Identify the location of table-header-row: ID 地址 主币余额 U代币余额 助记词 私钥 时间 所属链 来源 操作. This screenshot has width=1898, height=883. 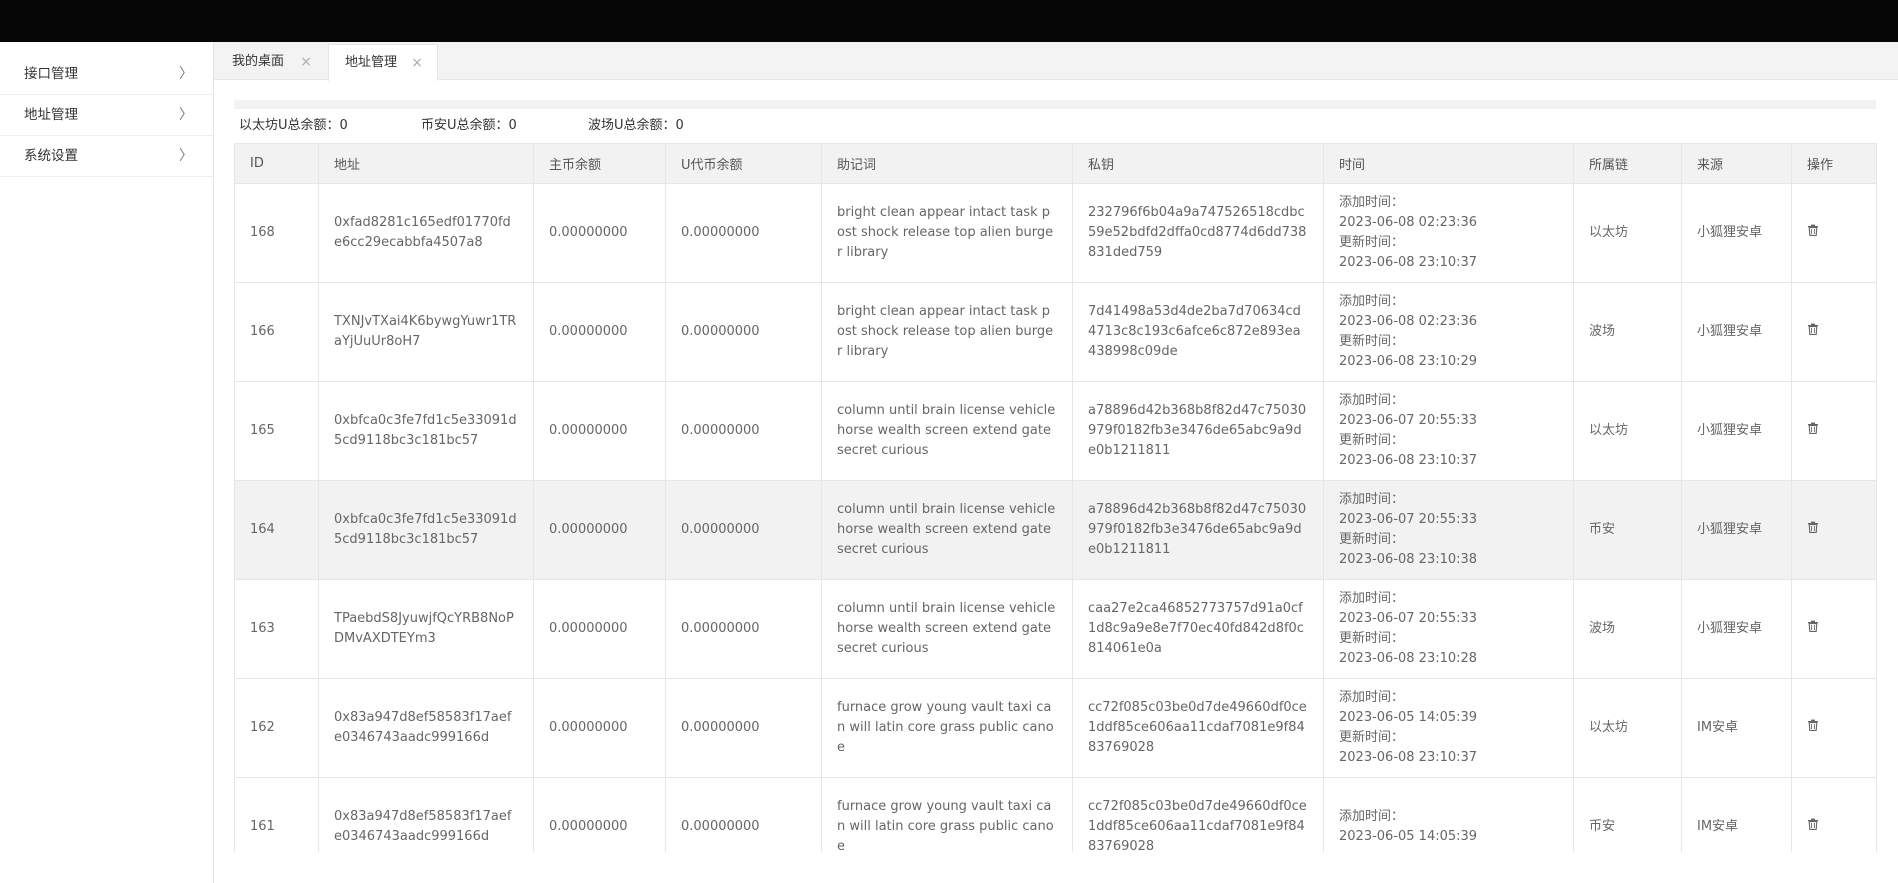
(1055, 163).